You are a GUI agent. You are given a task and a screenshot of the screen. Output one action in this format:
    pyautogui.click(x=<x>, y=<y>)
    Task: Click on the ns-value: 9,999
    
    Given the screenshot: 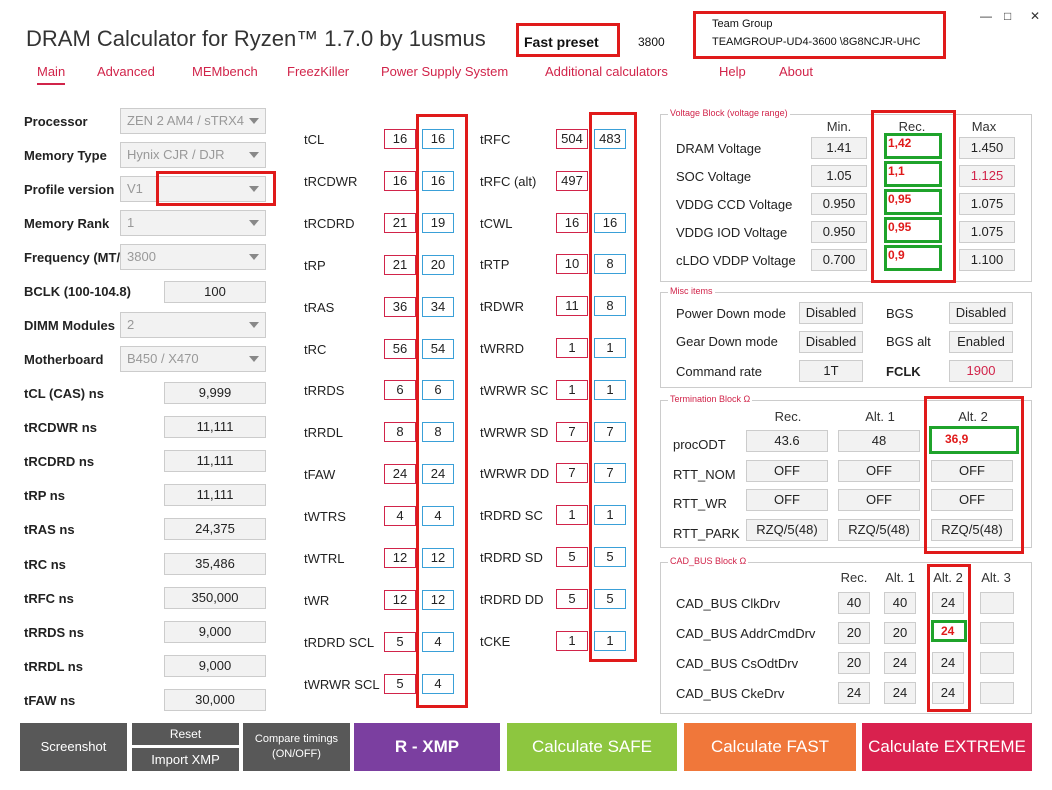 What is the action you would take?
    pyautogui.click(x=215, y=393)
    